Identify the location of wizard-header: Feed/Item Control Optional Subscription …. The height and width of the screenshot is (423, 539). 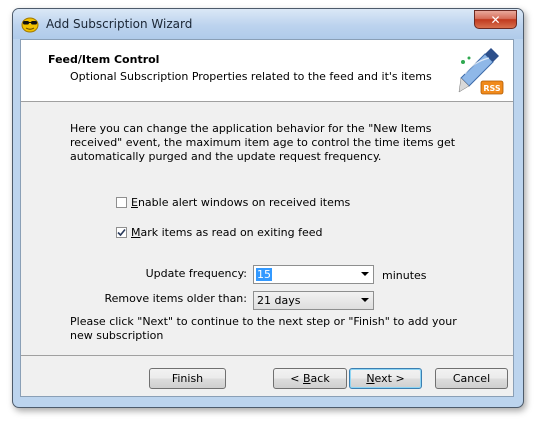
(267, 71).